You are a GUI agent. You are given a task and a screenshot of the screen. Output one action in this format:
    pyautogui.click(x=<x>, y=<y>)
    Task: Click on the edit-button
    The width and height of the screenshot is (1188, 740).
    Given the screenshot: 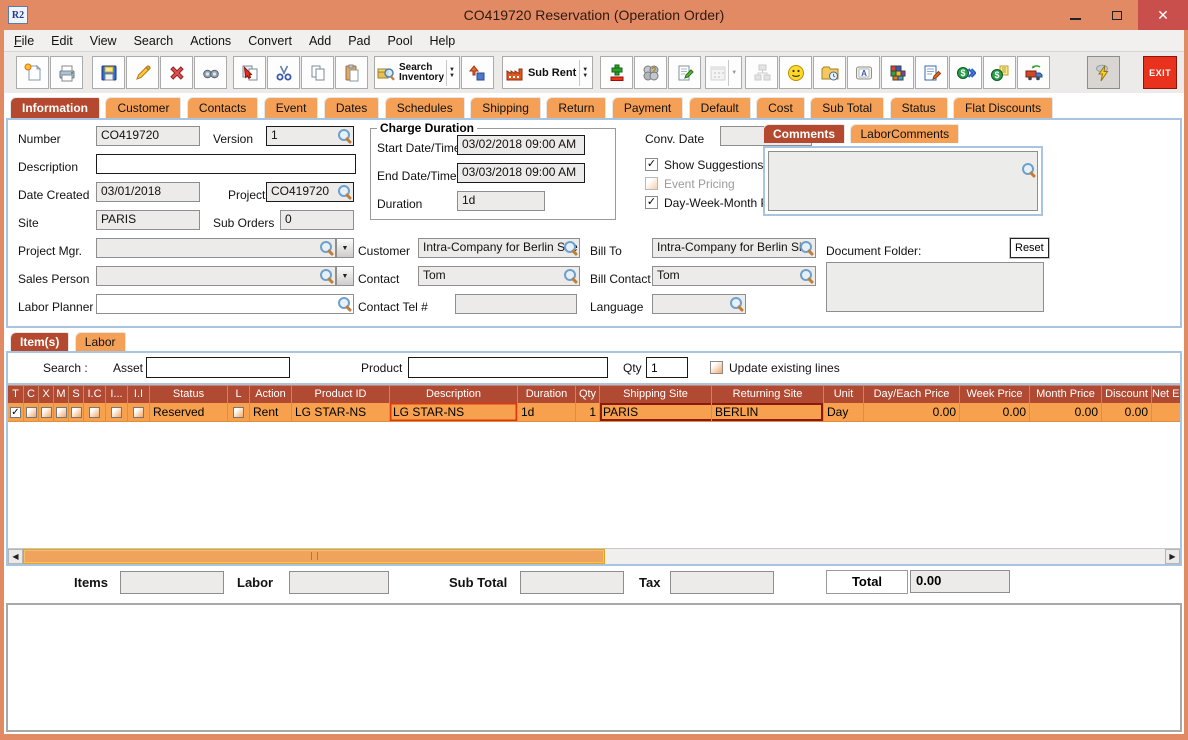 What is the action you would take?
    pyautogui.click(x=142, y=72)
    